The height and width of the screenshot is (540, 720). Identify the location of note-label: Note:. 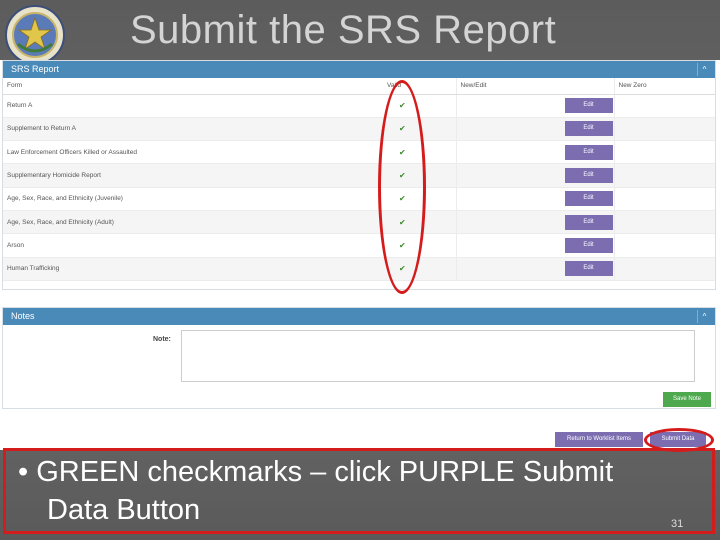
(162, 339).